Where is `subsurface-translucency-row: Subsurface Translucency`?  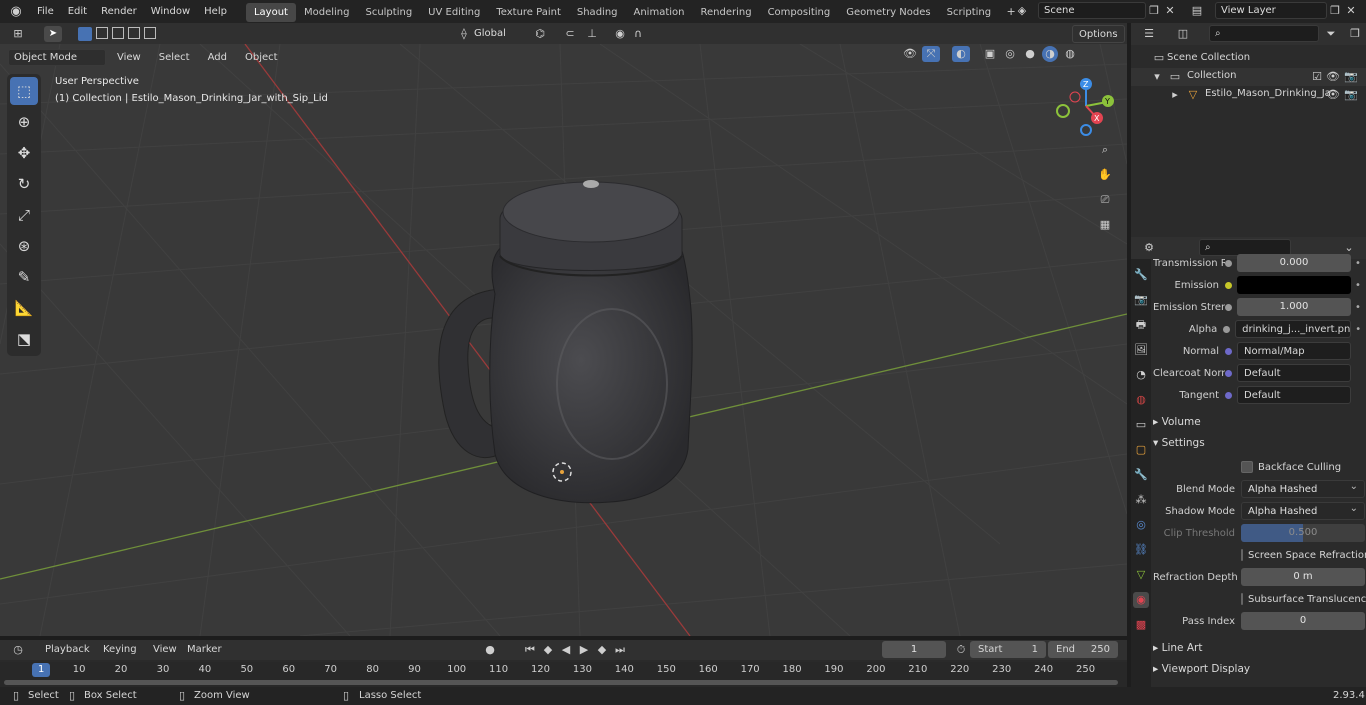 subsurface-translucency-row: Subsurface Translucency is located at coordinates (1303, 599).